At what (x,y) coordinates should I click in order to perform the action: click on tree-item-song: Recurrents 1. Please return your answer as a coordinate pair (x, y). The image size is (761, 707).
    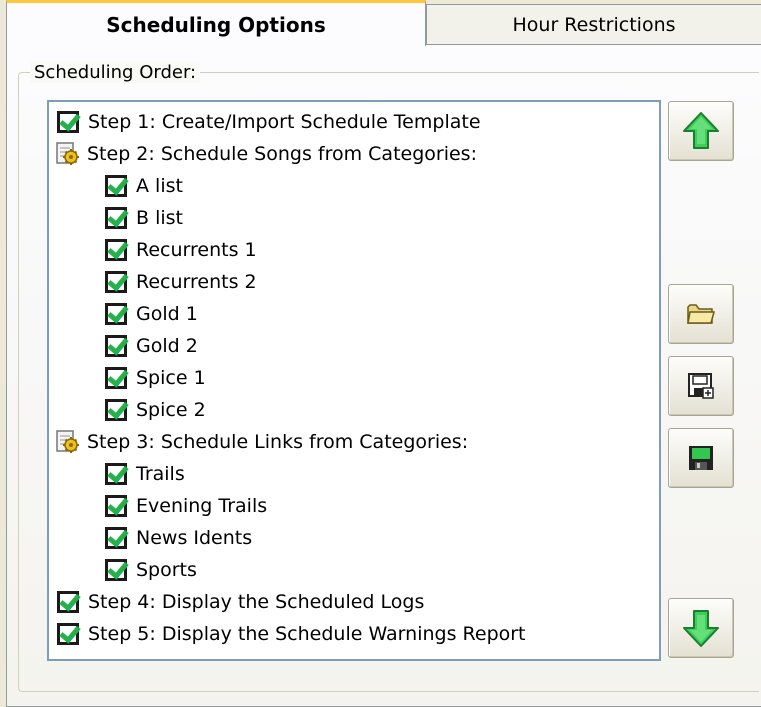
    Looking at the image, I should click on (181, 250).